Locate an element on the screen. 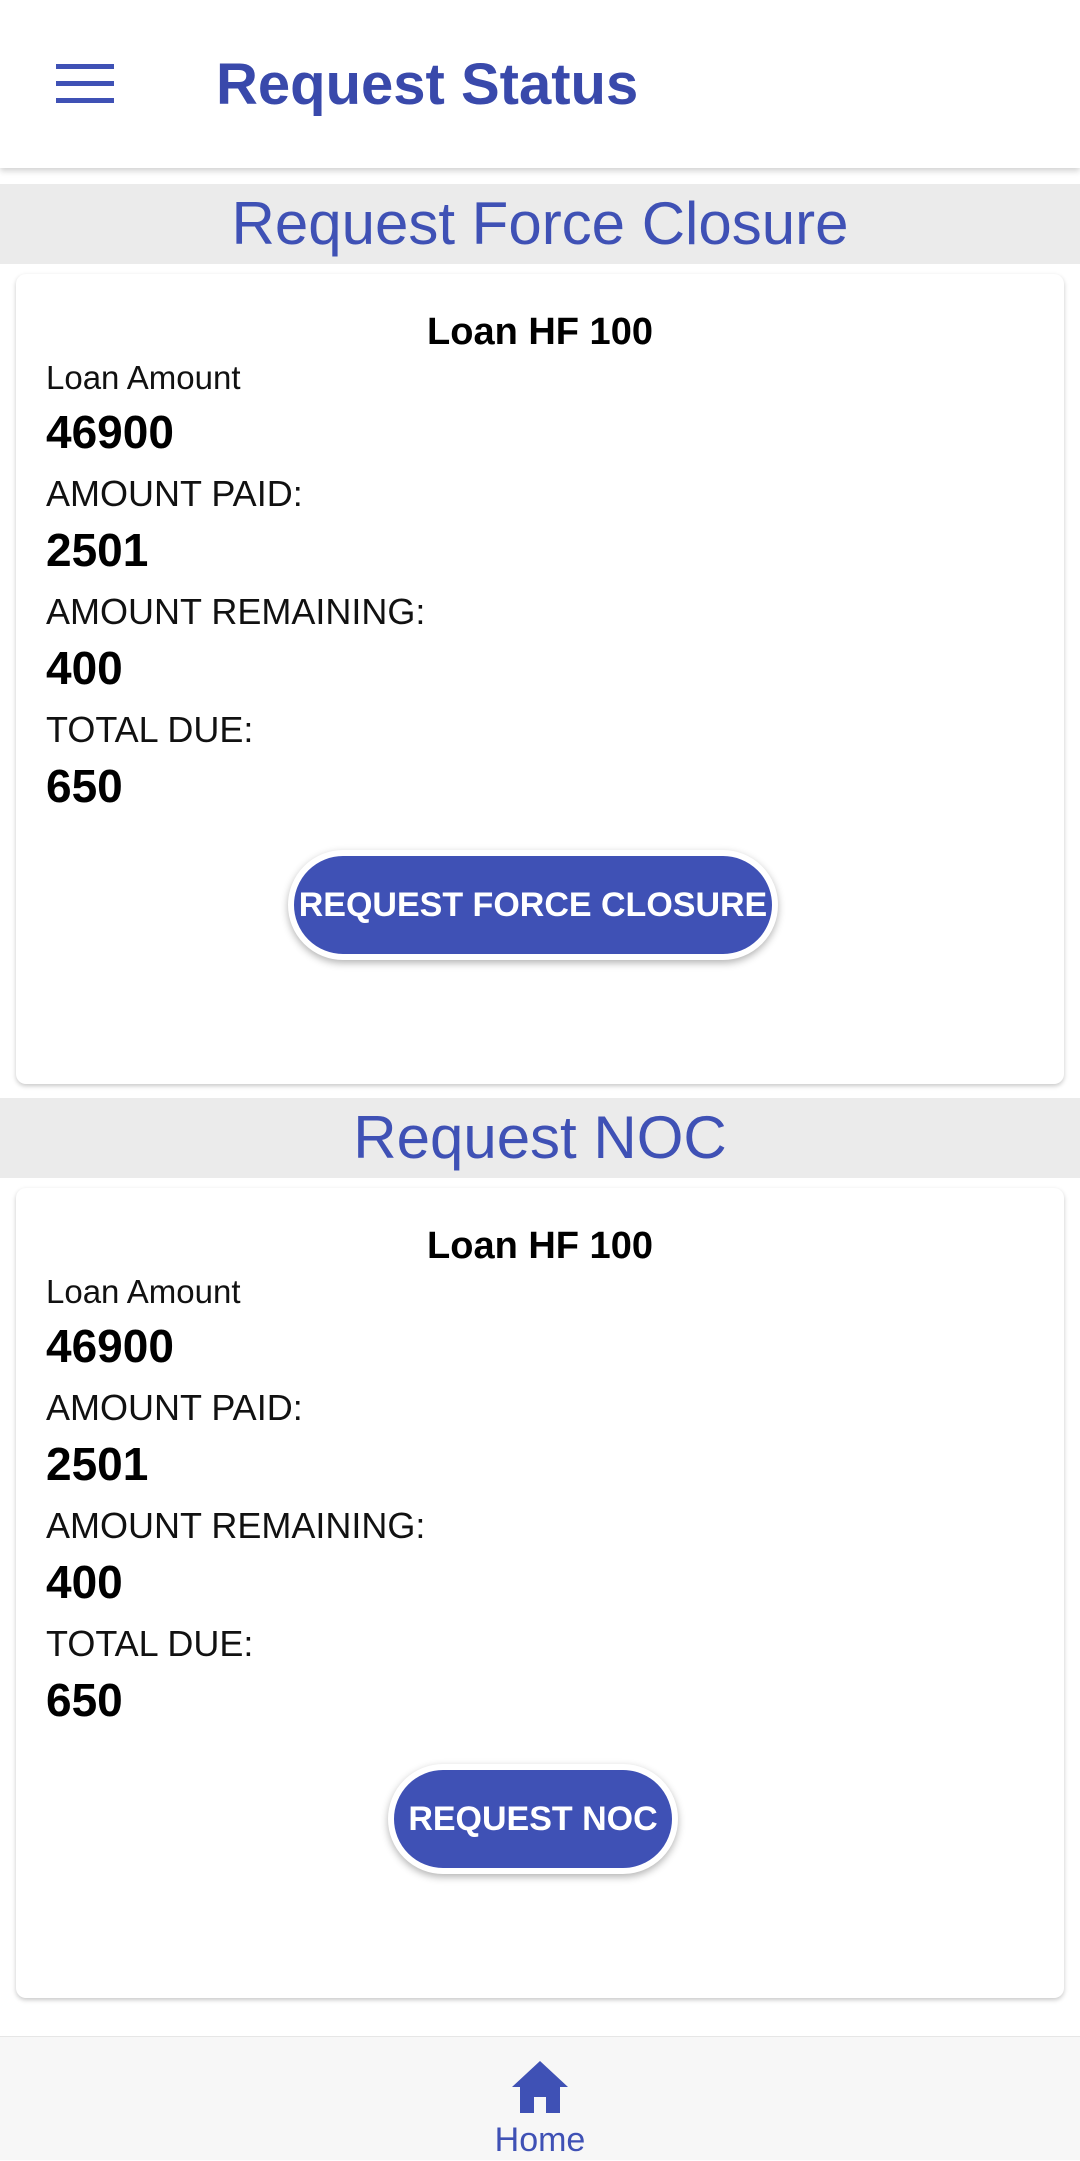 This screenshot has width=1080, height=2161. request-force-closure-button: REQUEST FORCE CLOSURE is located at coordinates (533, 905).